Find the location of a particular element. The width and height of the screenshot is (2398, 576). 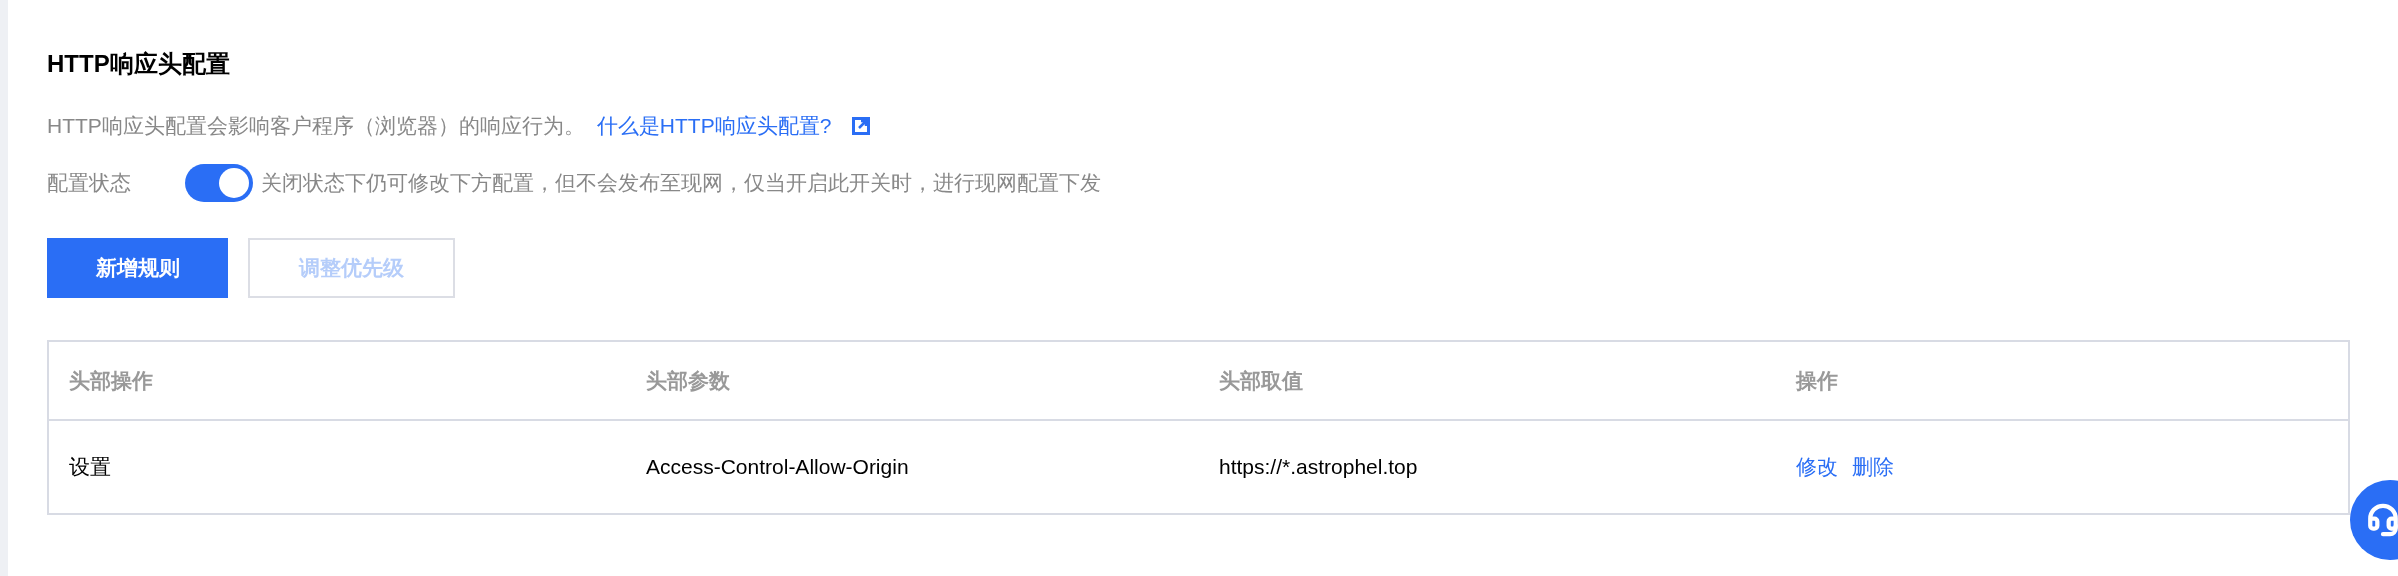

section-title: HTTP响应头配置 is located at coordinates (139, 64).